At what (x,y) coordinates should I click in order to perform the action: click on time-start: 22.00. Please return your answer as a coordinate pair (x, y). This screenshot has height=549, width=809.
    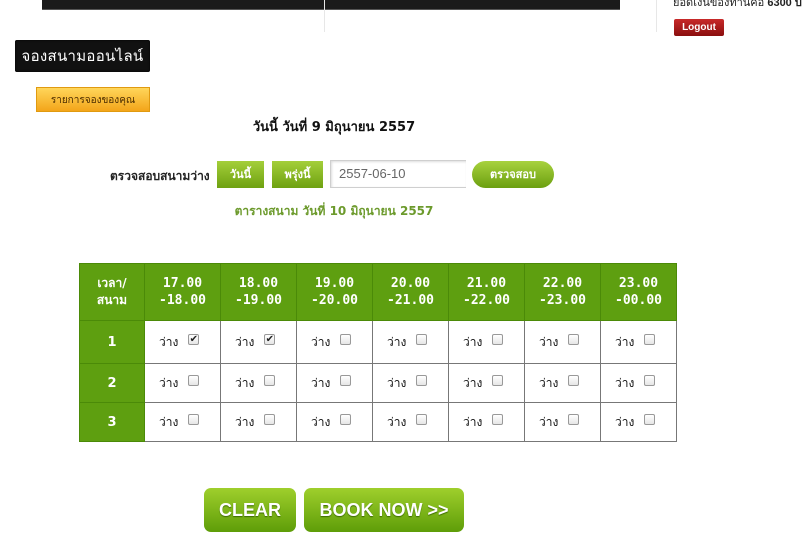
    Looking at the image, I should click on (562, 283).